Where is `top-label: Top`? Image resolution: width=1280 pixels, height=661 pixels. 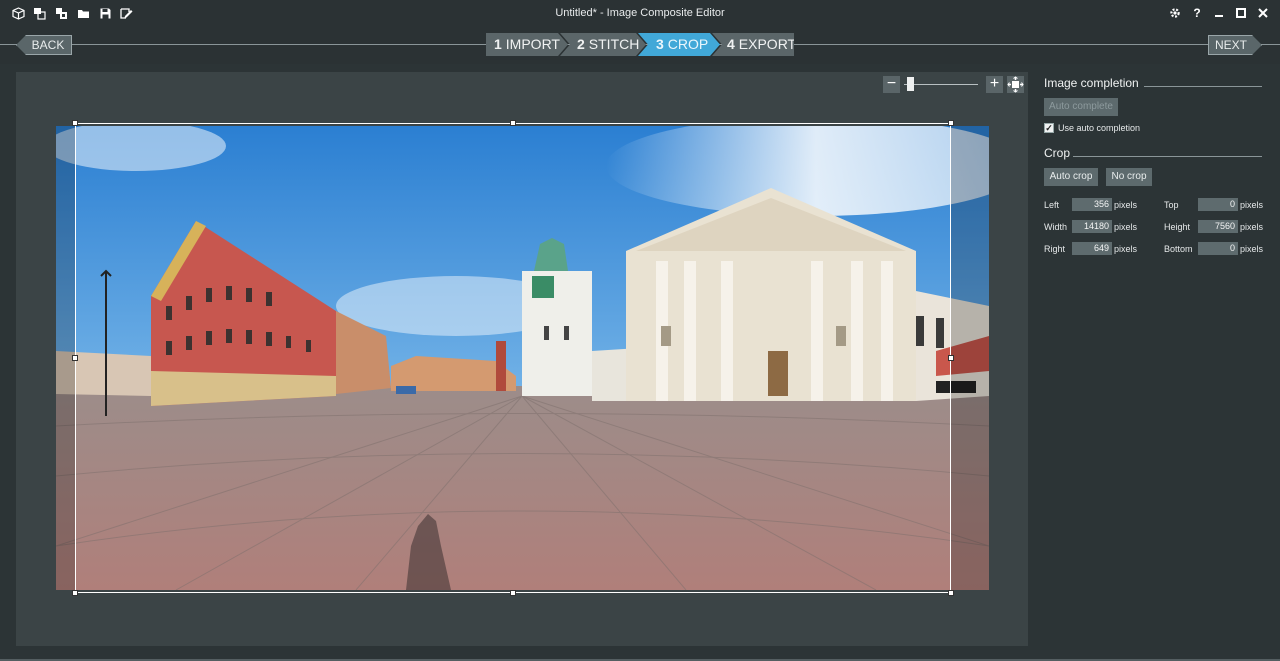
top-label: Top is located at coordinates (1171, 205).